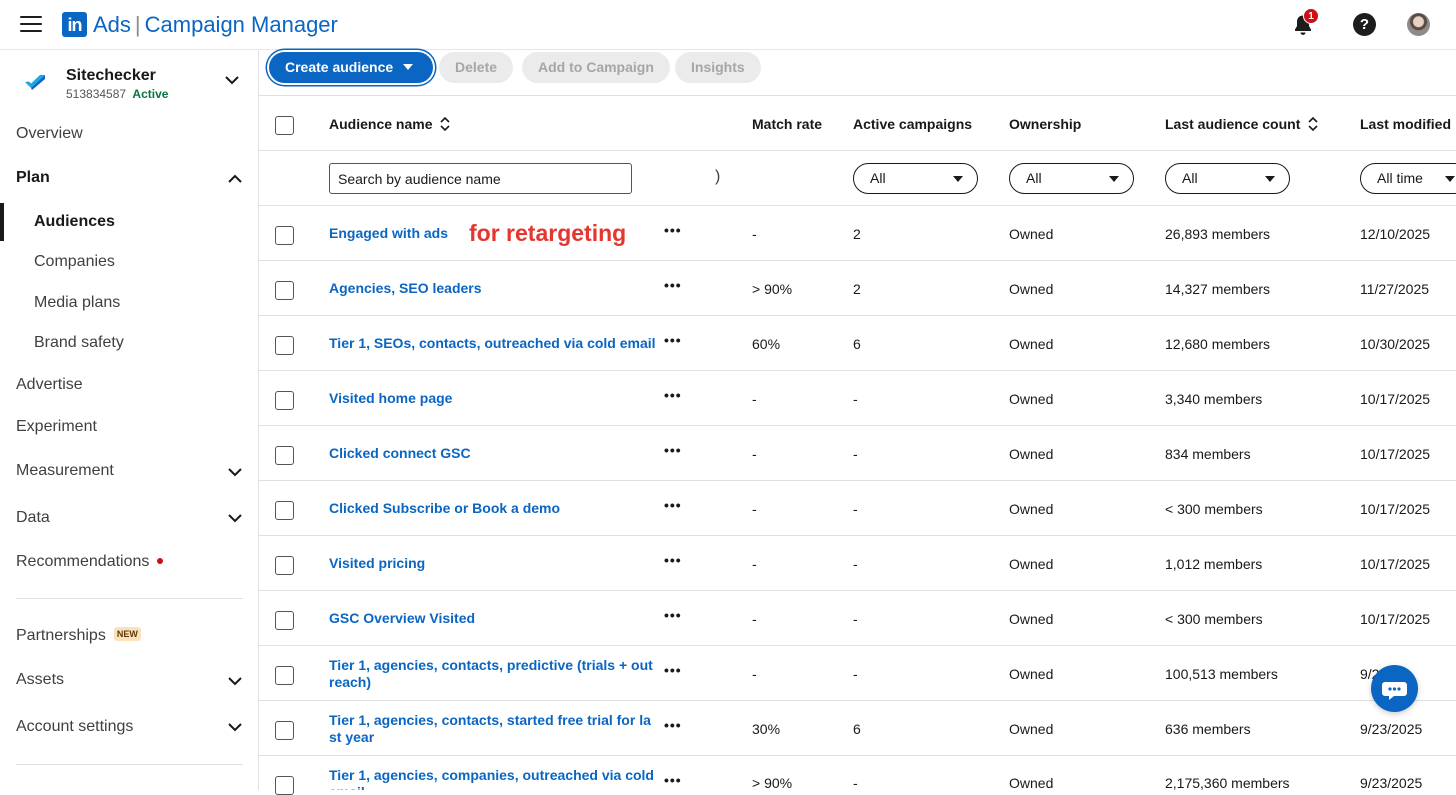 The width and height of the screenshot is (1456, 795). What do you see at coordinates (390, 124) in the screenshot?
I see `column-header-name: Audience name` at bounding box center [390, 124].